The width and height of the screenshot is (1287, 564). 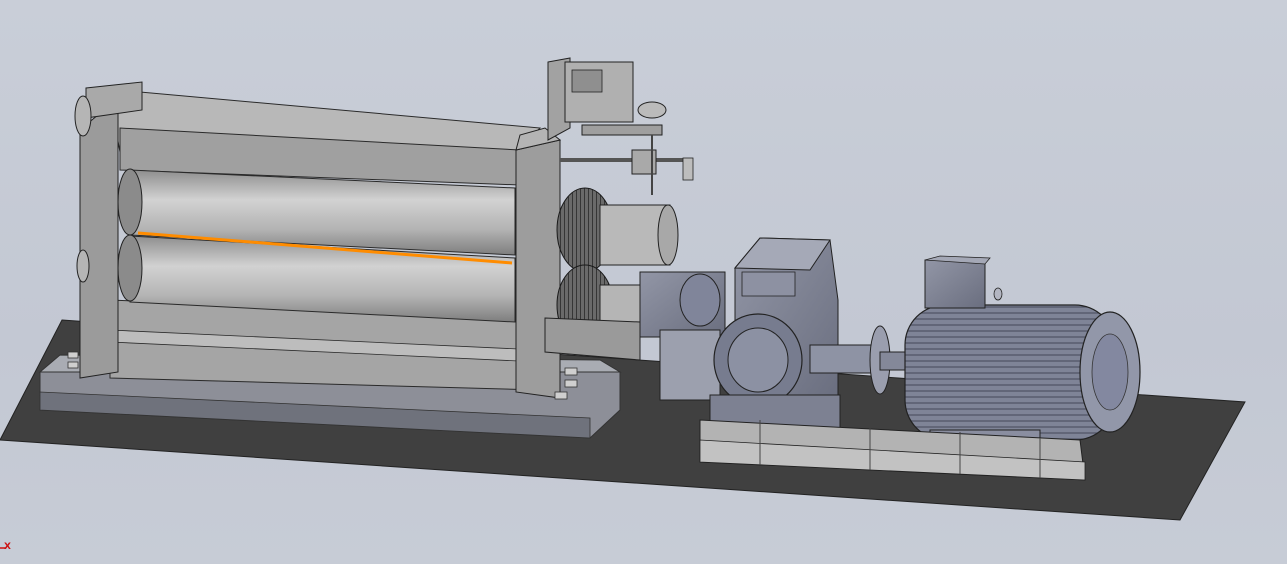 What do you see at coordinates (7, 547) in the screenshot?
I see `triad-axis-label: X` at bounding box center [7, 547].